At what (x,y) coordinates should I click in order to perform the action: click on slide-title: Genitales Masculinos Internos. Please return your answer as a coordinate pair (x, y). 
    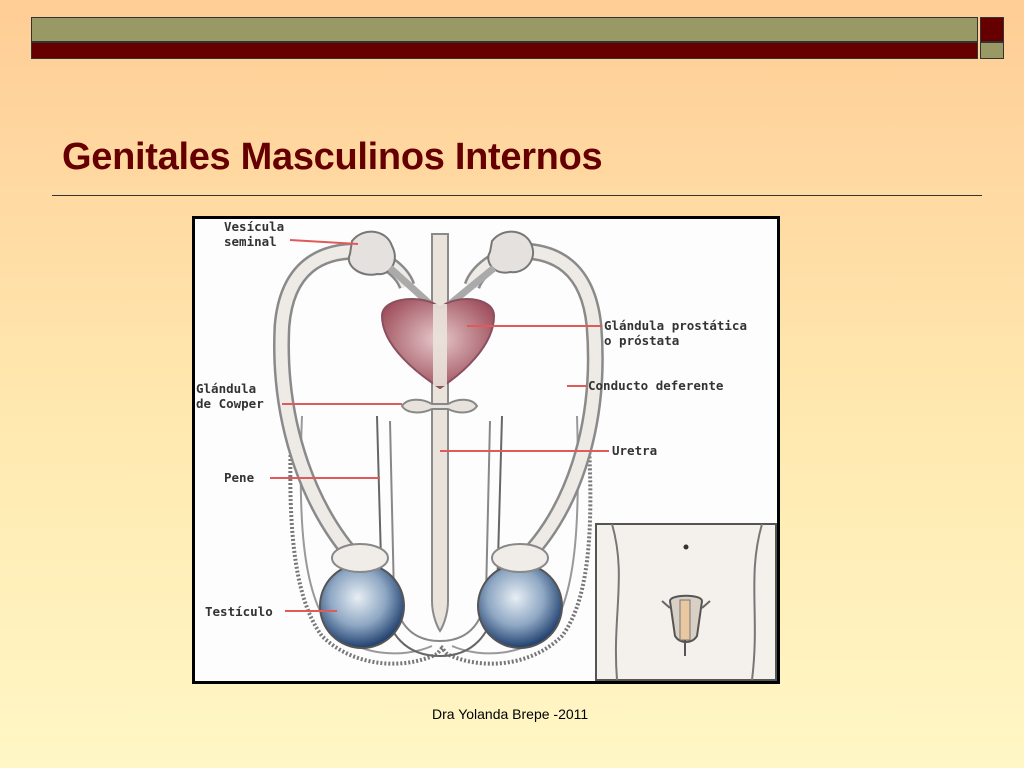
    Looking at the image, I should click on (332, 157).